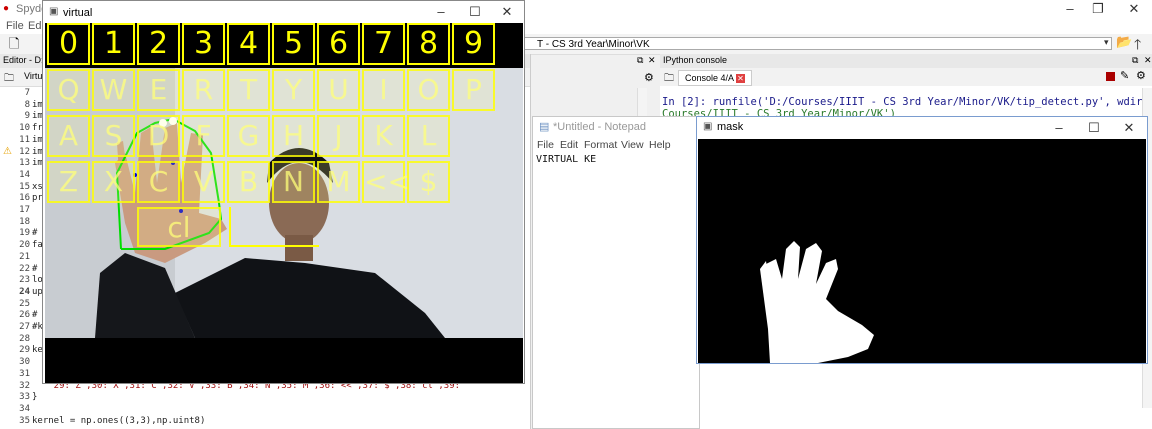 This screenshot has width=1152, height=429. Describe the element at coordinates (293, 44) in the screenshot. I see `key-digit-0-5: 5` at that location.